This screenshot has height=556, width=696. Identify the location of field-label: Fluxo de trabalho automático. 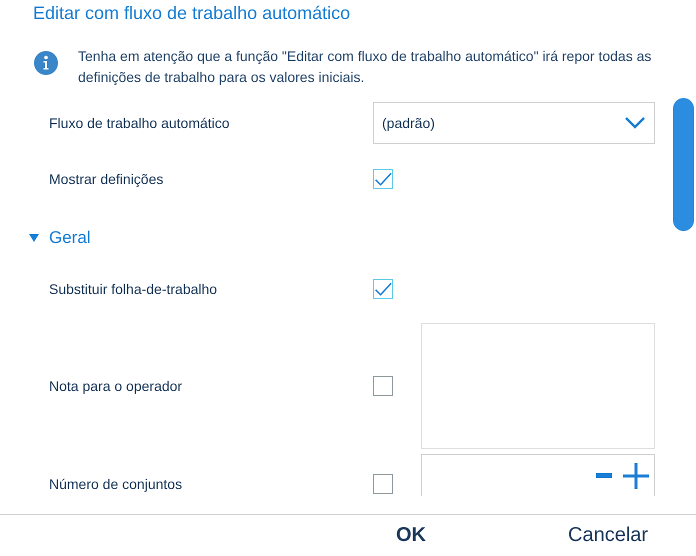
(140, 123).